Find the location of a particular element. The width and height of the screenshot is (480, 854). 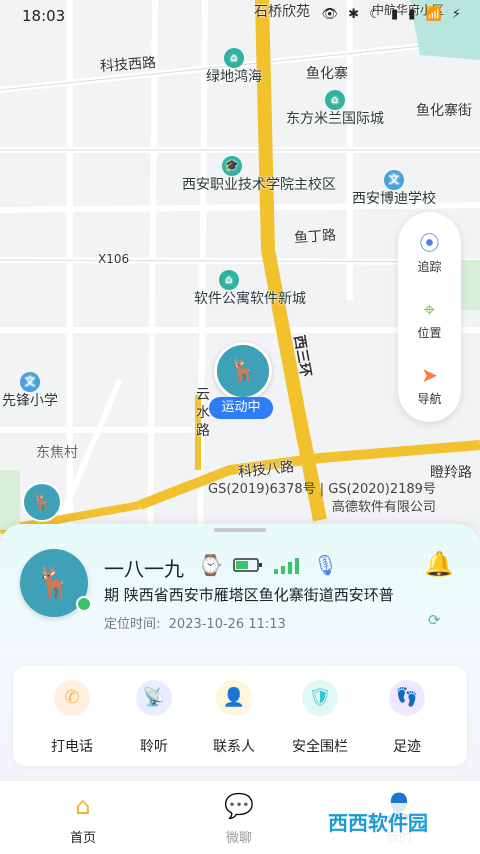

contacts-button: 👤 联系人 is located at coordinates (234, 718).